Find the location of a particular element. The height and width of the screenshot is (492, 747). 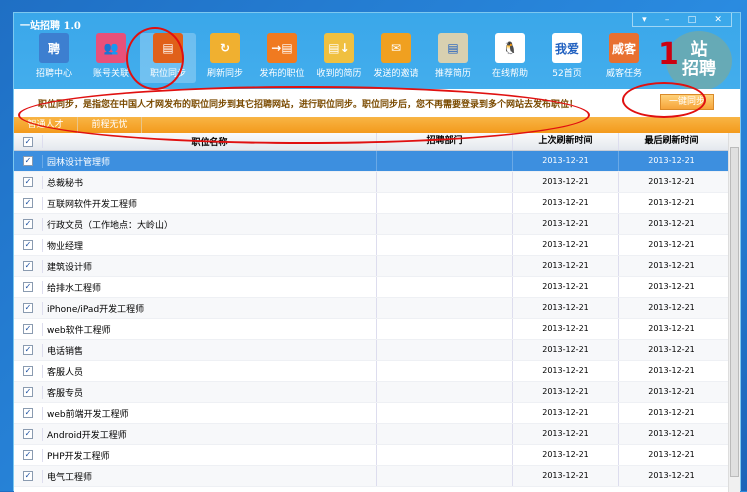

toolbar-button: 聘招聘中心 is located at coordinates (54, 58).